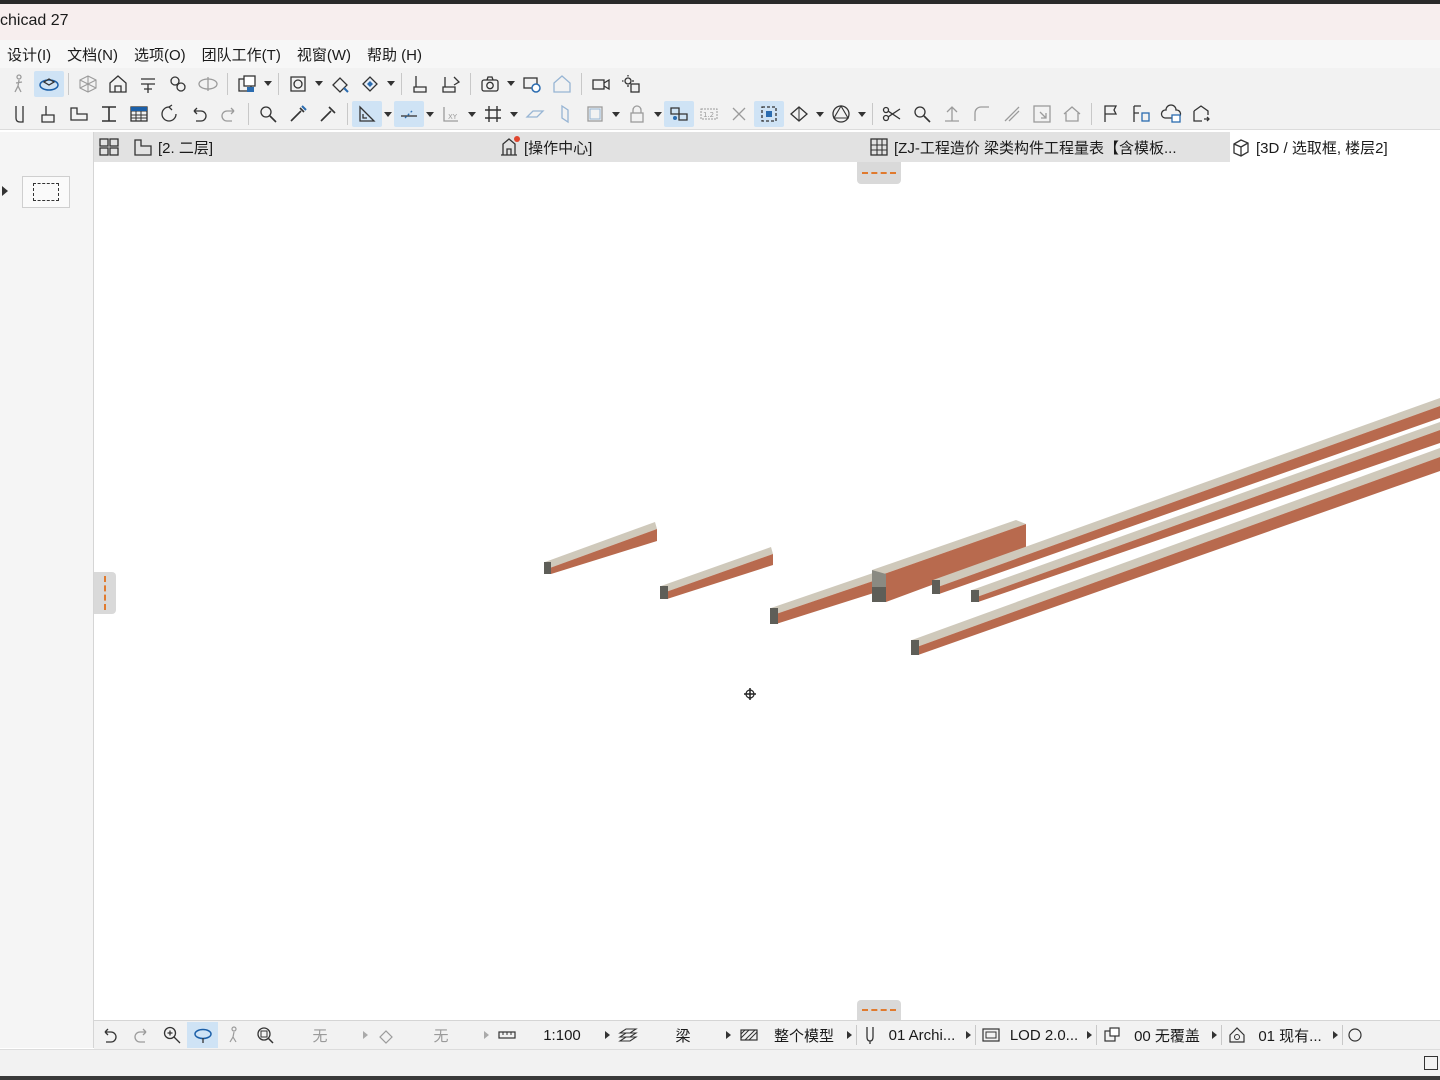  What do you see at coordinates (841, 114) in the screenshot?
I see `shape-icon` at bounding box center [841, 114].